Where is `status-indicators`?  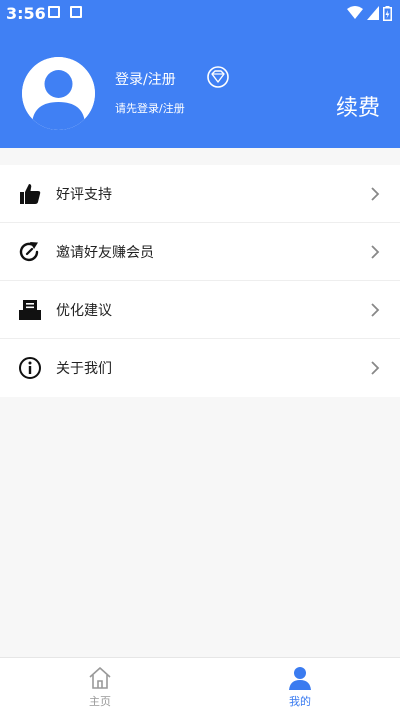 status-indicators is located at coordinates (369, 13).